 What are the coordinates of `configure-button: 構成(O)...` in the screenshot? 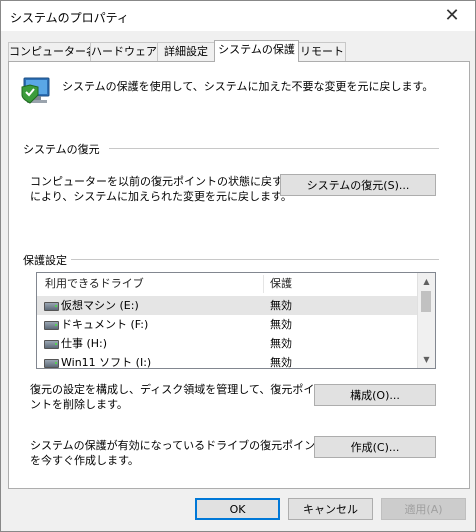 It's located at (375, 395).